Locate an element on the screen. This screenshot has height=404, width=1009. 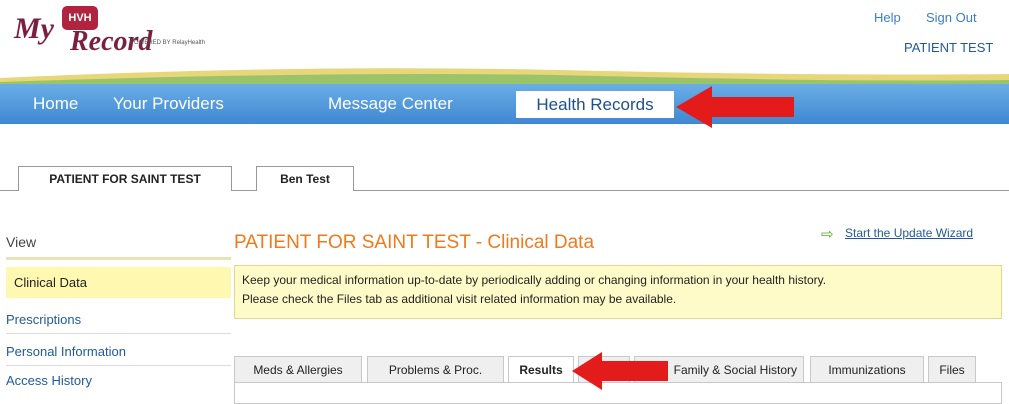
page-title: PATIENT FOR SAINT TEST - Clinical Data is located at coordinates (414, 242).